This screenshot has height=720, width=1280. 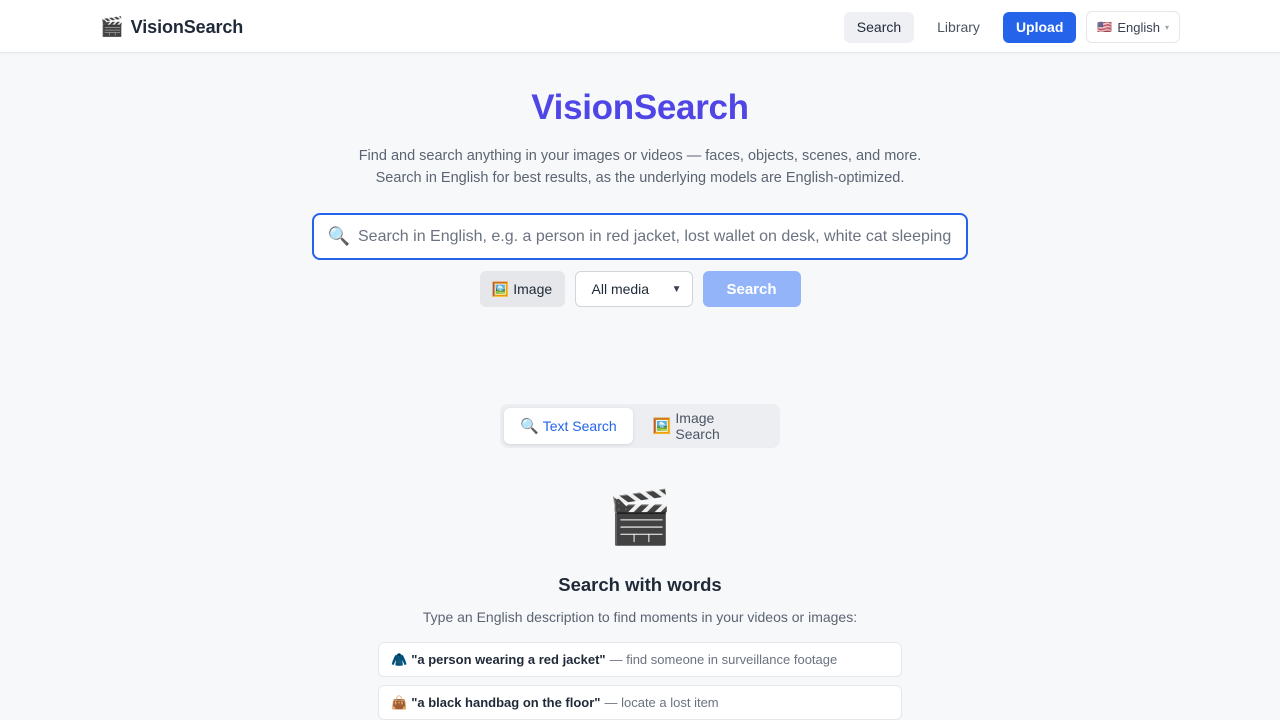 I want to click on image-upload-button: 🖼️ Image, so click(x=522, y=289).